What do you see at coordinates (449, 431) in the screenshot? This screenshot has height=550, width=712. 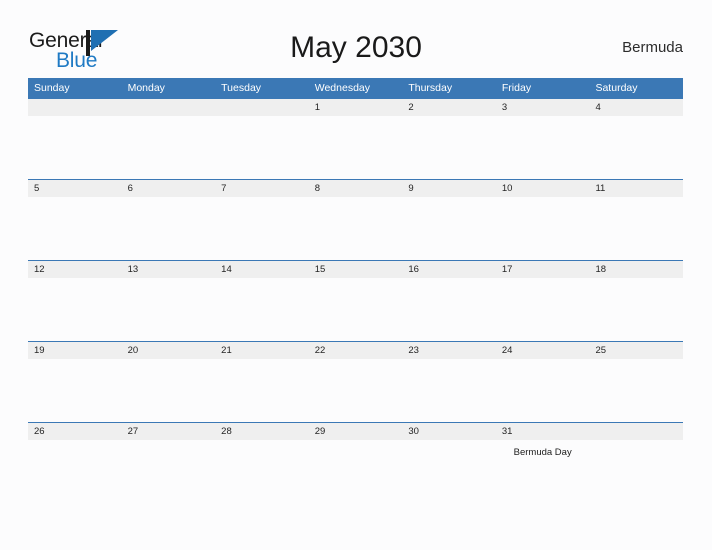 I see `day-cell: 30` at bounding box center [449, 431].